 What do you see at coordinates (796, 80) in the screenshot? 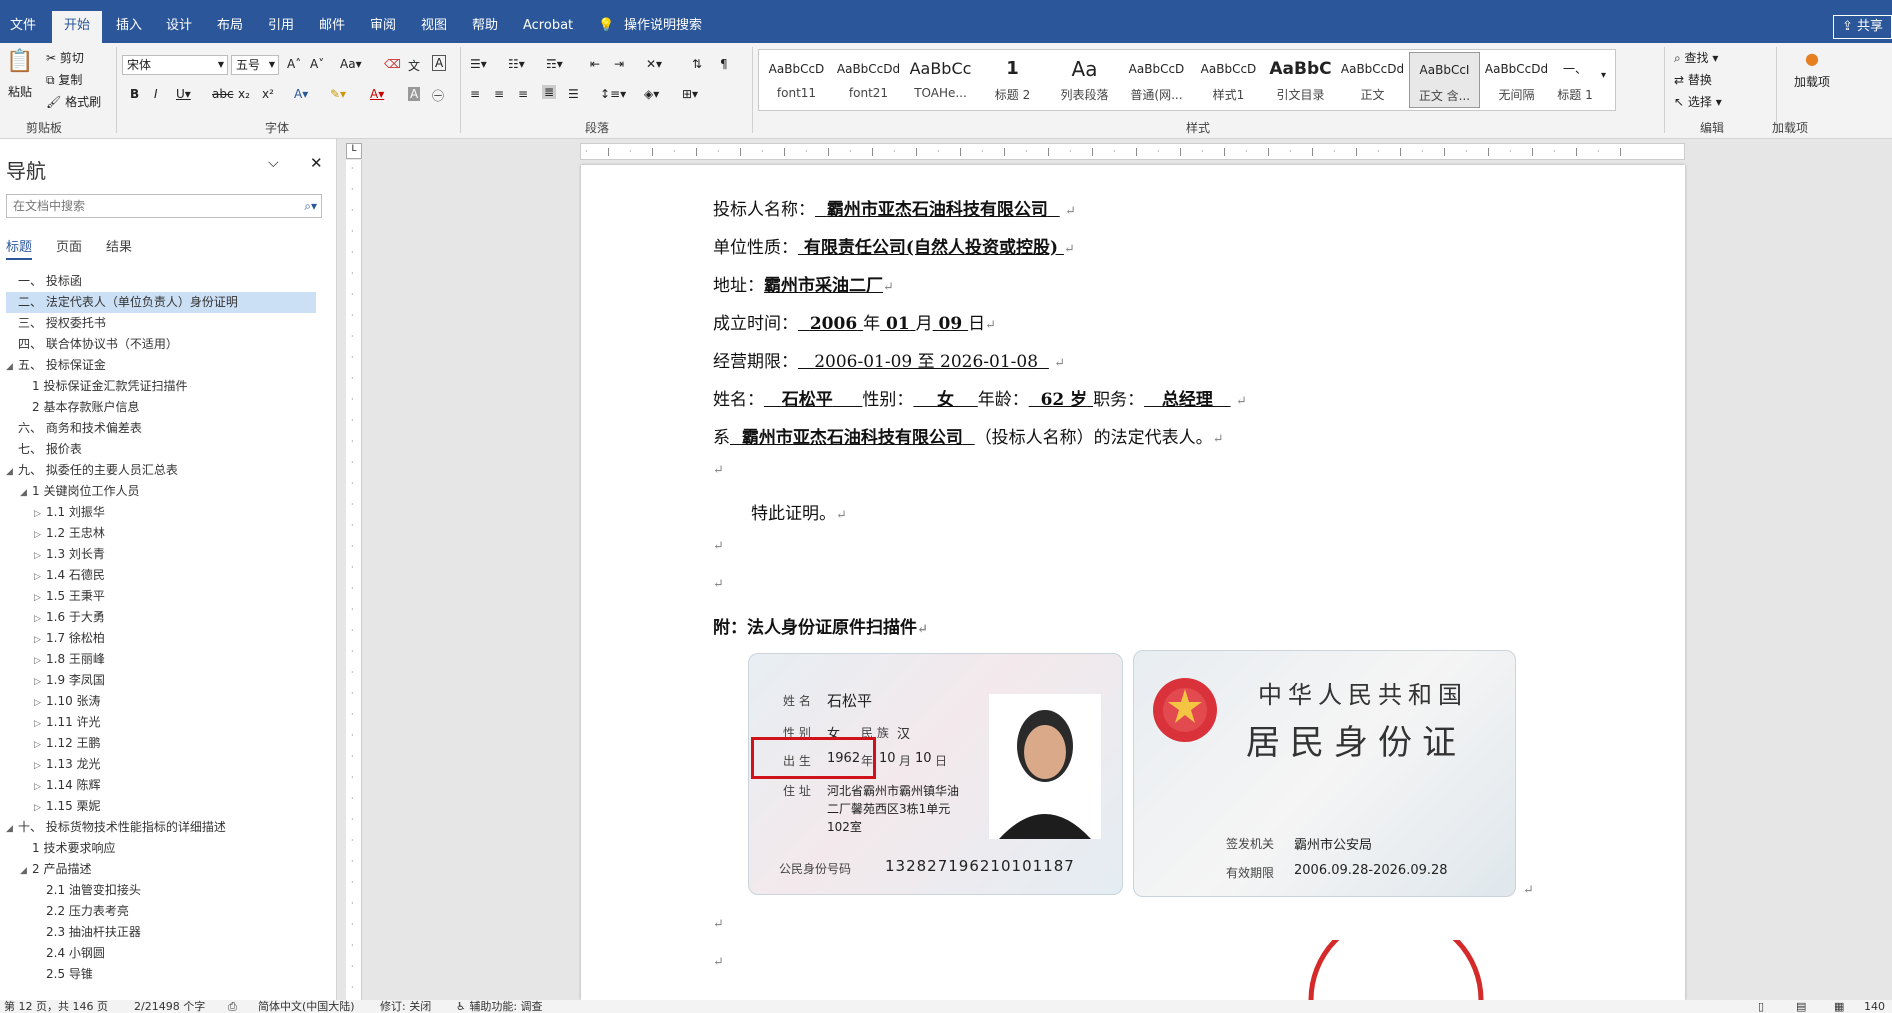
I see `style-font11: AaBbCcD font11` at bounding box center [796, 80].